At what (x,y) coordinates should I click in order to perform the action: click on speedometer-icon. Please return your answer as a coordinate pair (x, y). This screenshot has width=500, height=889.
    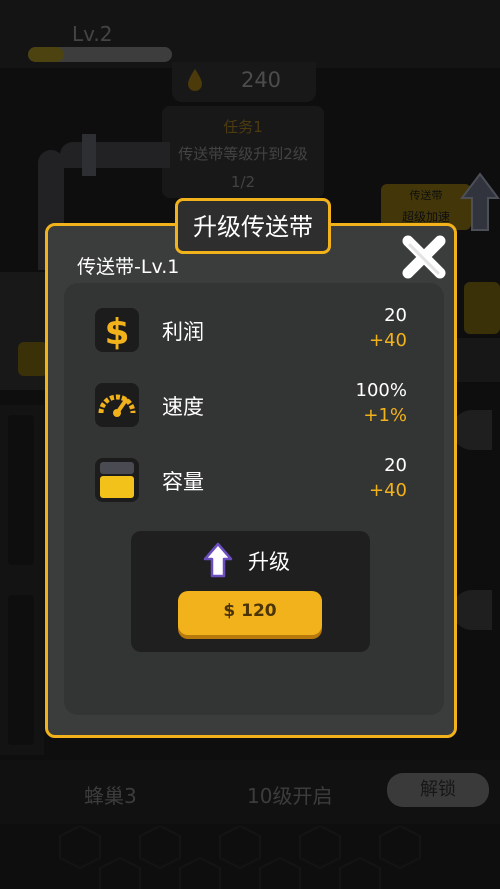
    Looking at the image, I should click on (117, 405).